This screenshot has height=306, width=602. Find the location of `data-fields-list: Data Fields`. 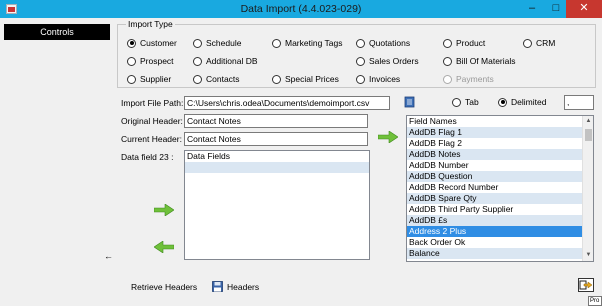

data-fields-list: Data Fields is located at coordinates (277, 205).